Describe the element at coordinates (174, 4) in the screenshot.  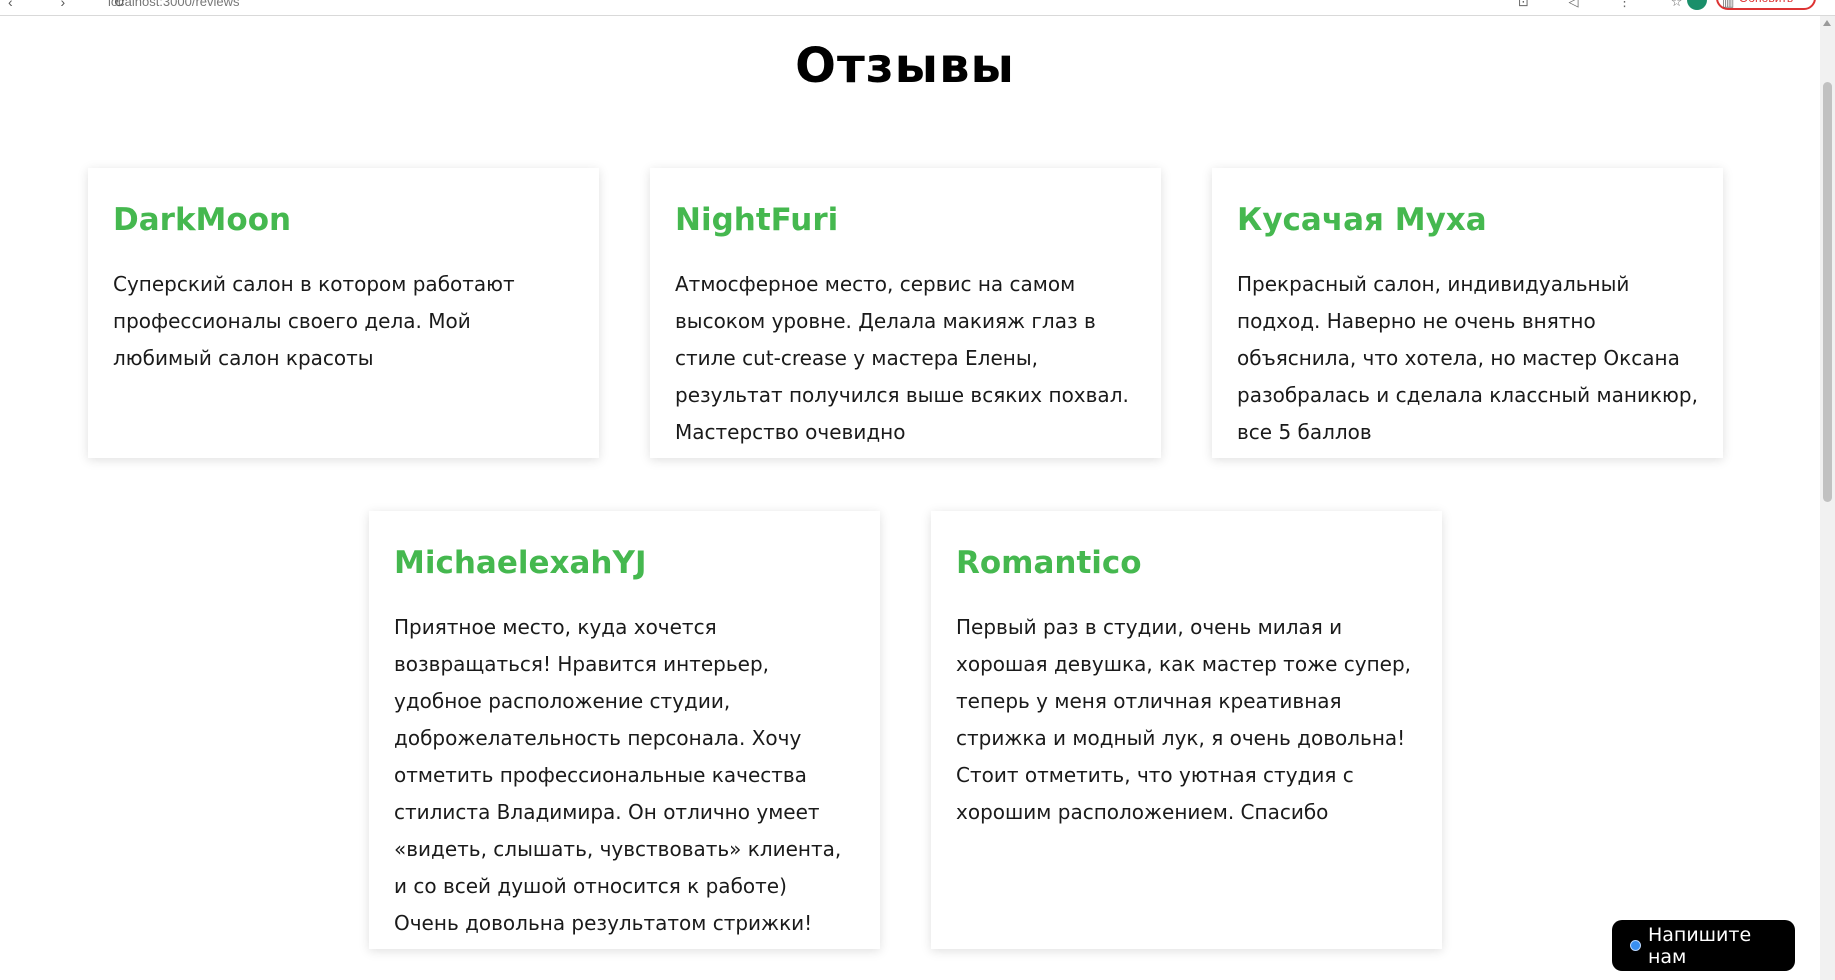
I see `address-bar-url: localhost:3000/reviews` at that location.